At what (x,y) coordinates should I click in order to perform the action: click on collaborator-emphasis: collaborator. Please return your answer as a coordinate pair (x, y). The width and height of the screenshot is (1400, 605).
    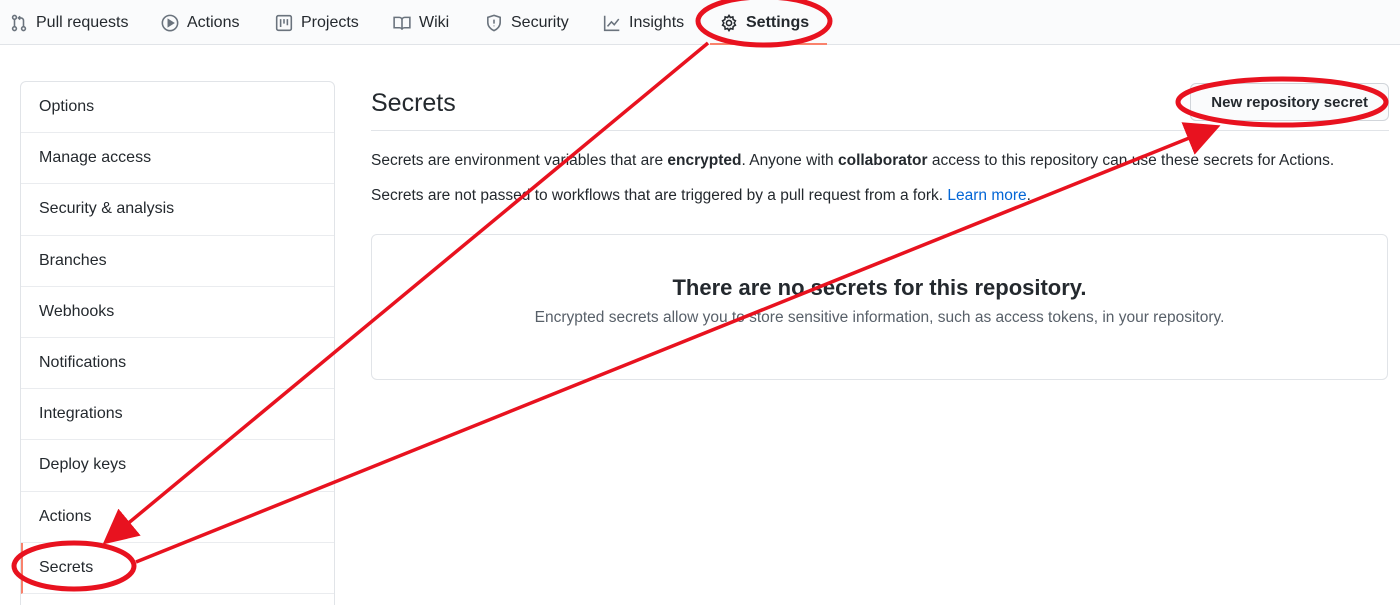
    Looking at the image, I should click on (882, 160).